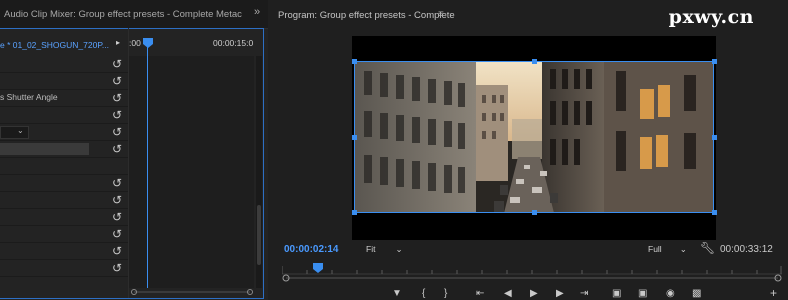 Image resolution: width=788 pixels, height=300 pixels. Describe the element at coordinates (397, 293) in the screenshot. I see `add-marker-icon: ▼` at that location.